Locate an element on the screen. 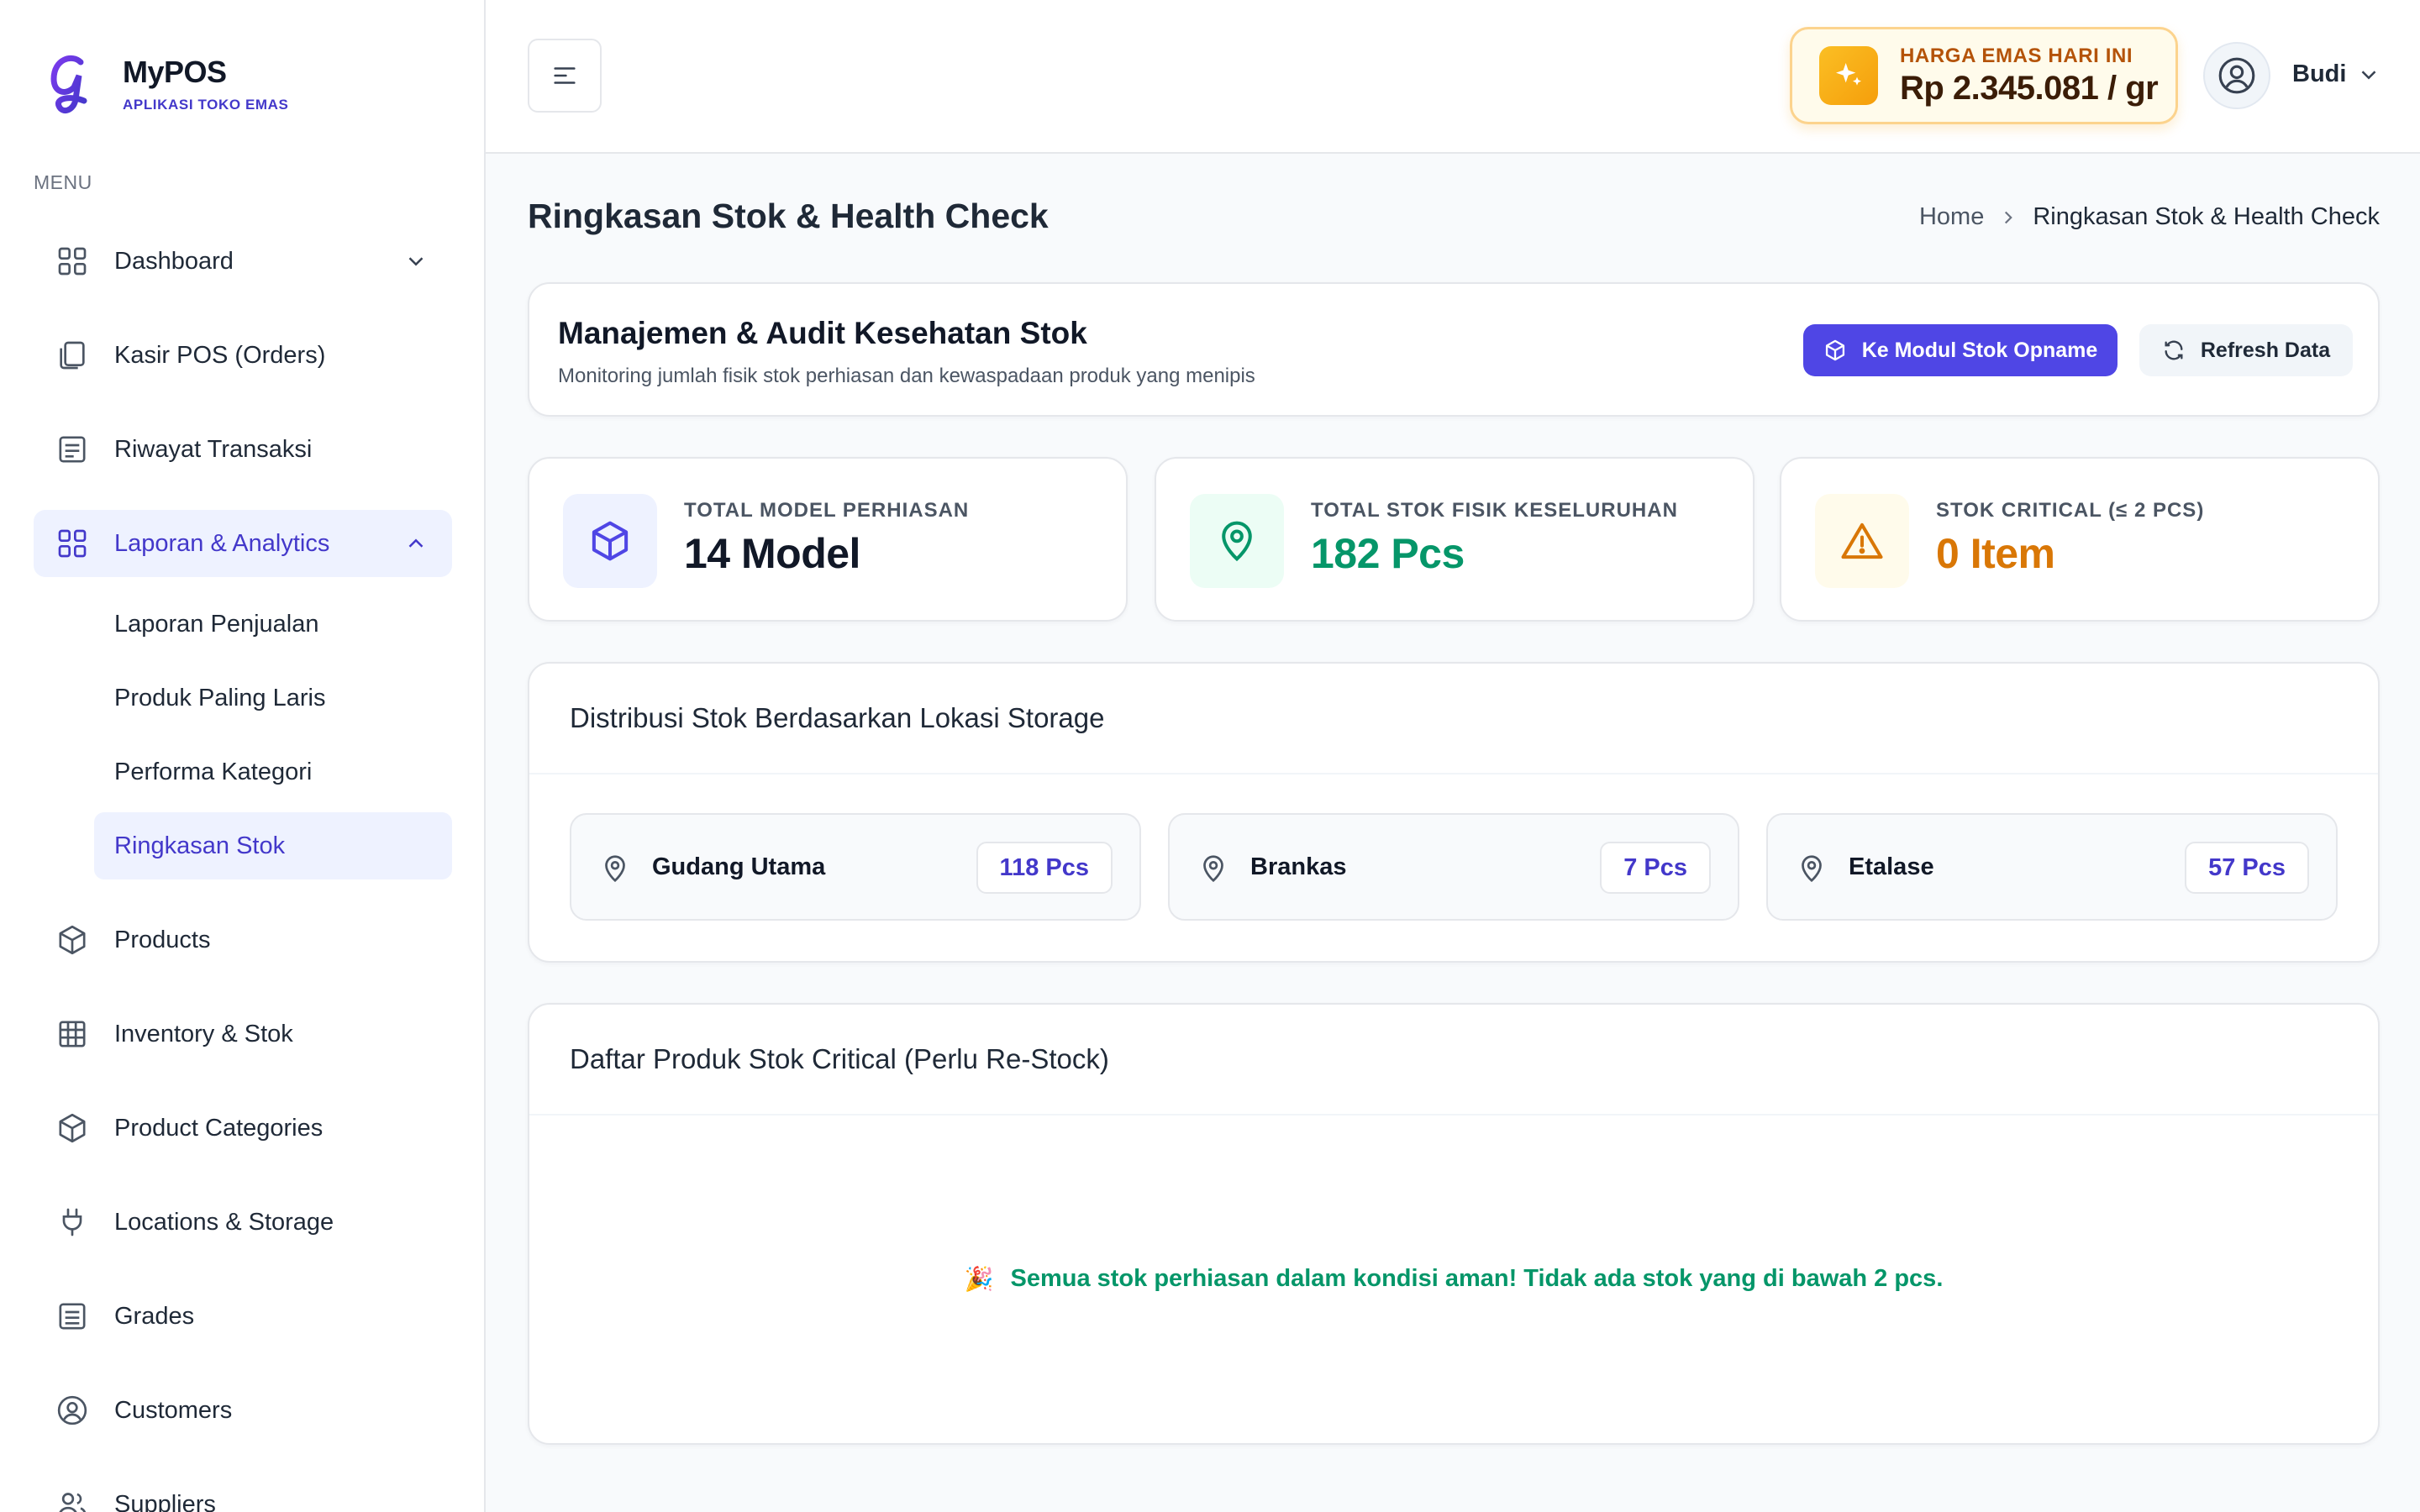 The image size is (2420, 1512). sidebar-subitem-produk-paling-laris: Produk Paling Laris is located at coordinates (273, 698).